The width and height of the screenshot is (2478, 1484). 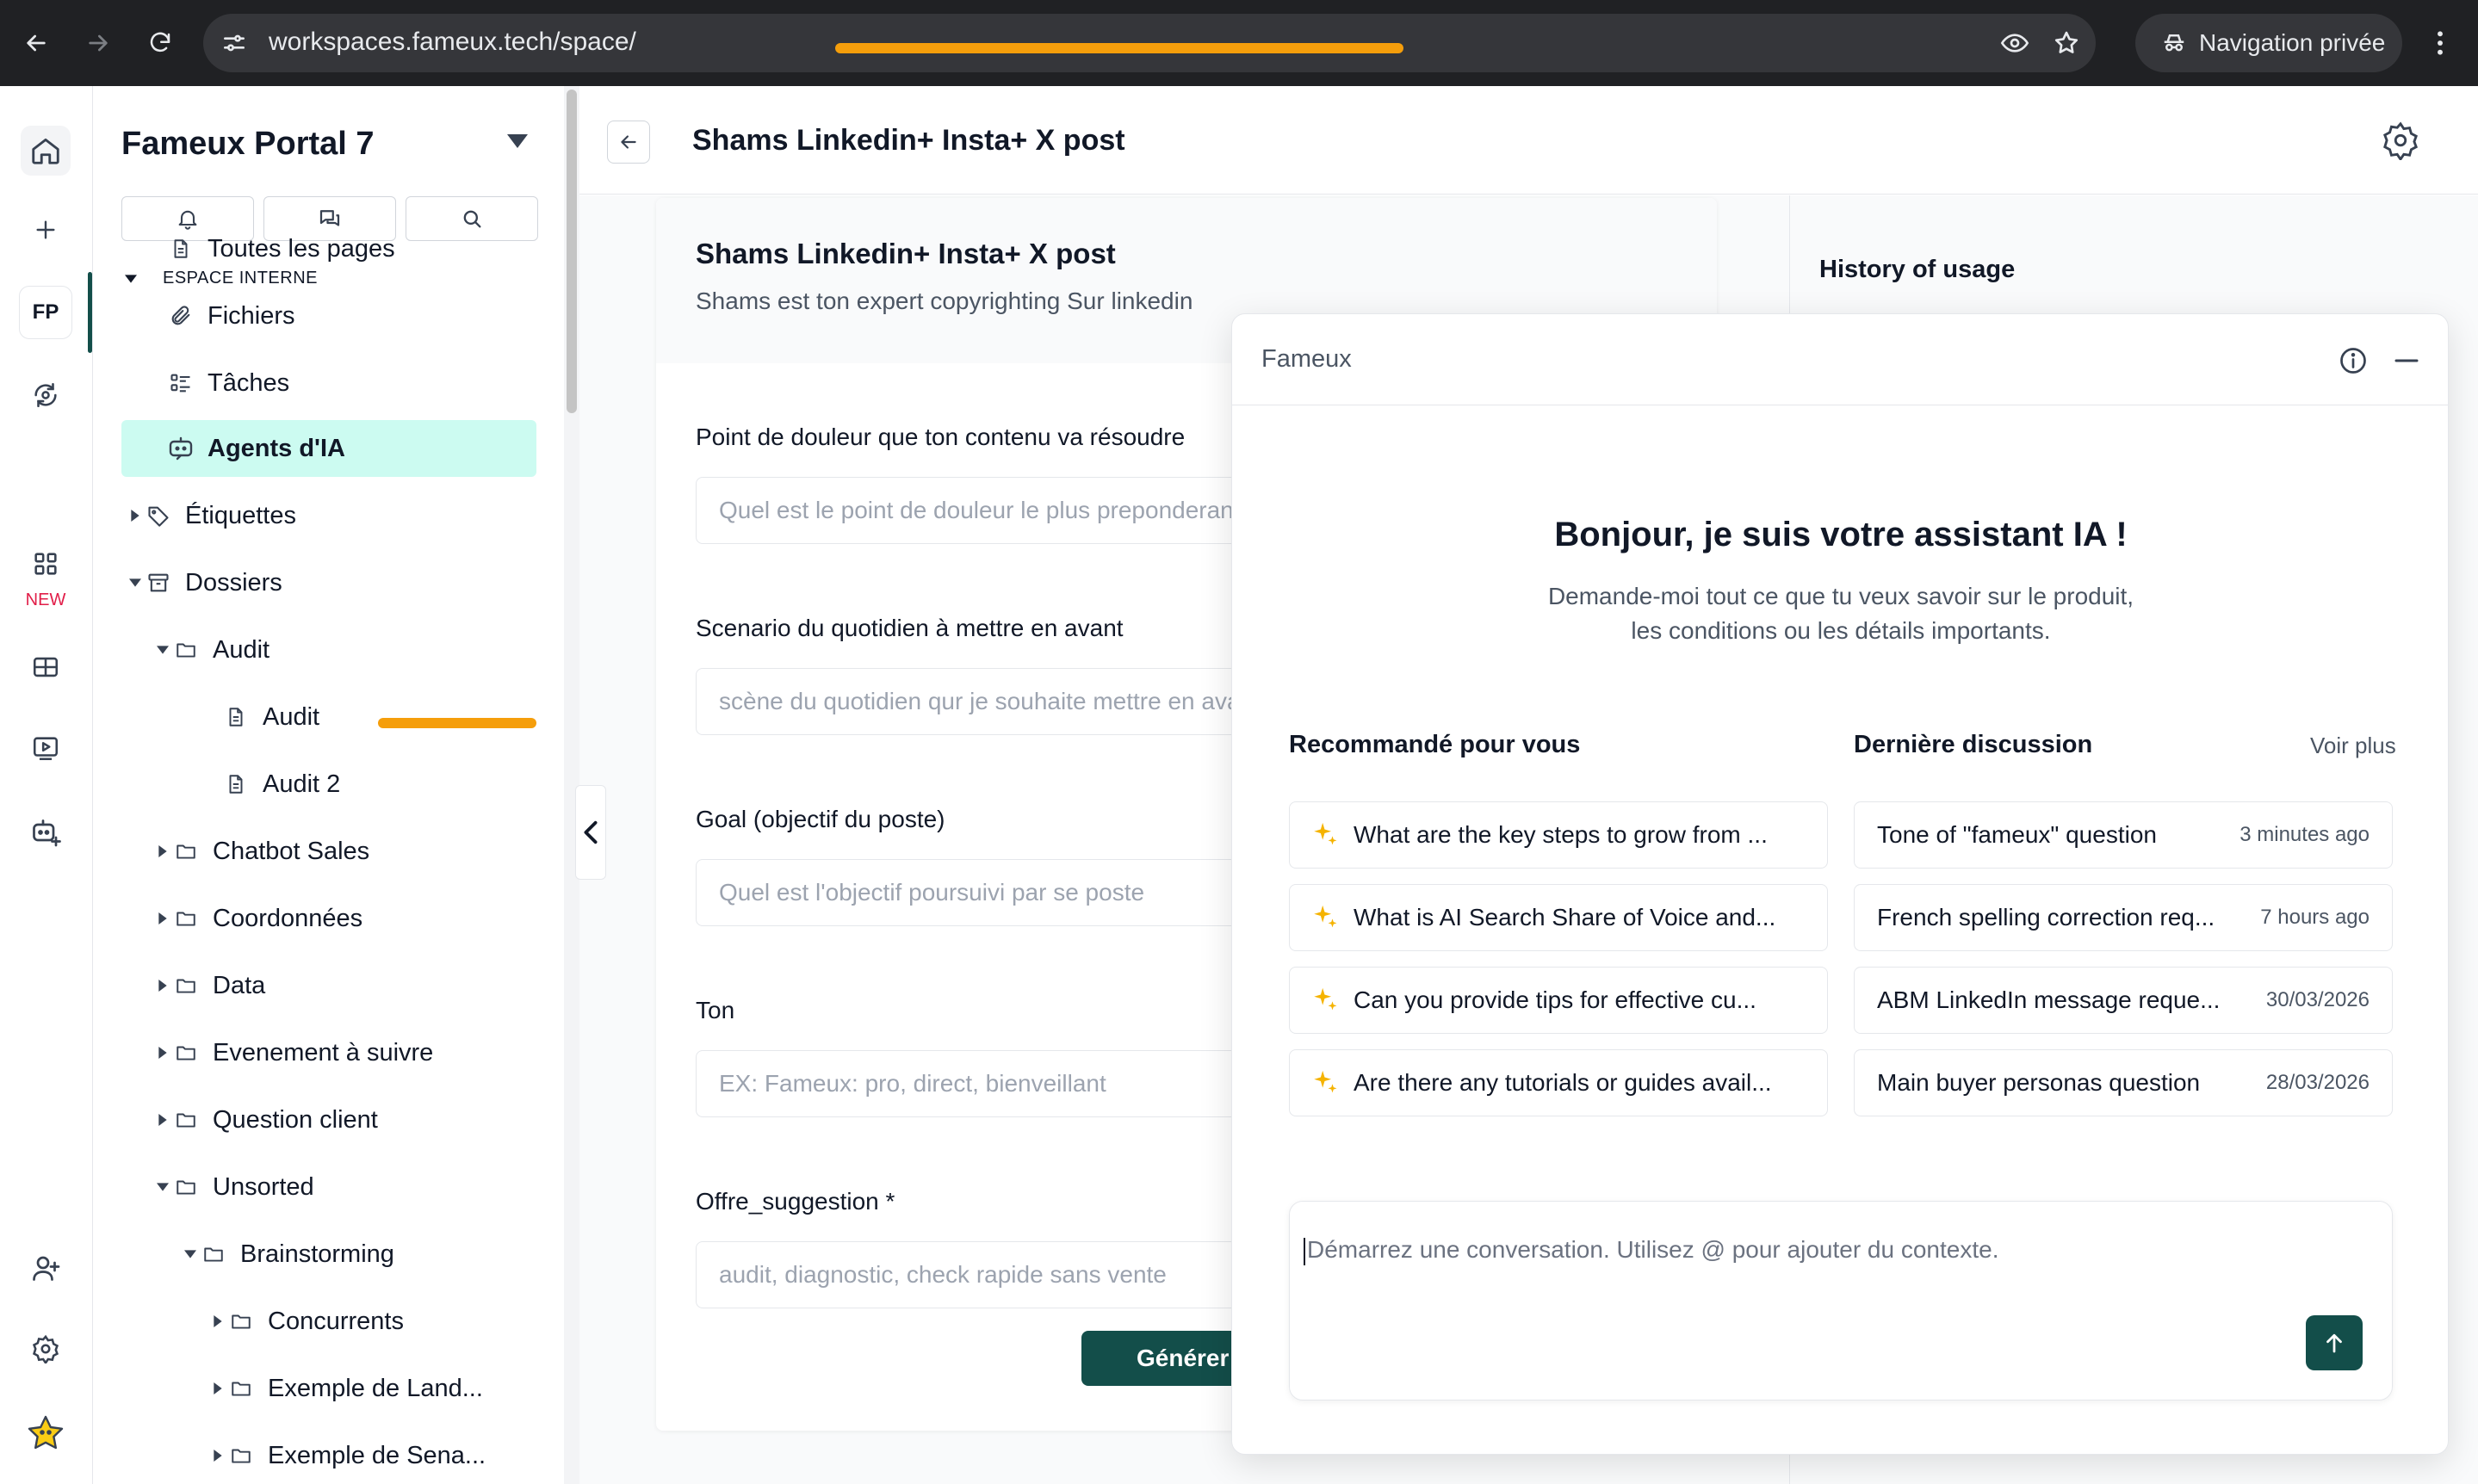 I want to click on see-more-link: Voir plus, so click(x=2353, y=746).